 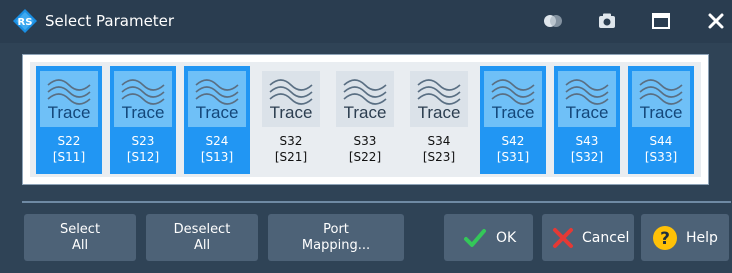 I want to click on help-button: ? Help, so click(x=685, y=237).